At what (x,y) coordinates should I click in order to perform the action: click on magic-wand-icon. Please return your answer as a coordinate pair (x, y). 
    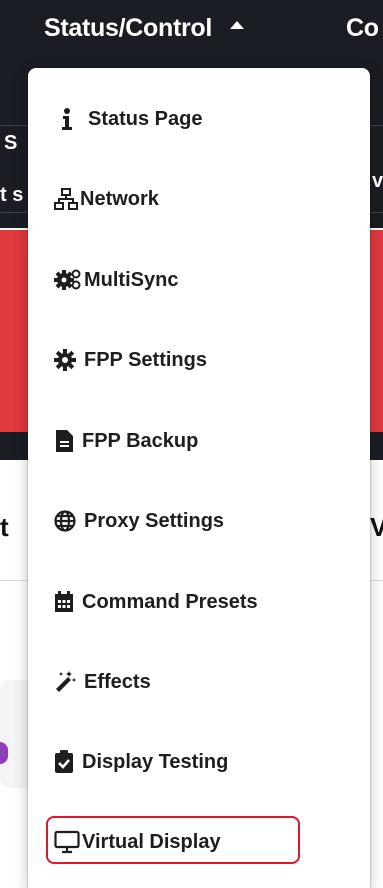
    Looking at the image, I should click on (65, 682).